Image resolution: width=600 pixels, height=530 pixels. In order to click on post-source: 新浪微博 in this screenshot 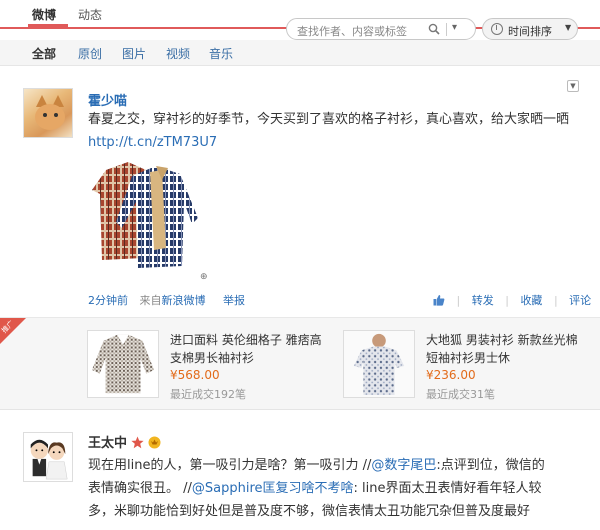, I will do `click(184, 300)`.